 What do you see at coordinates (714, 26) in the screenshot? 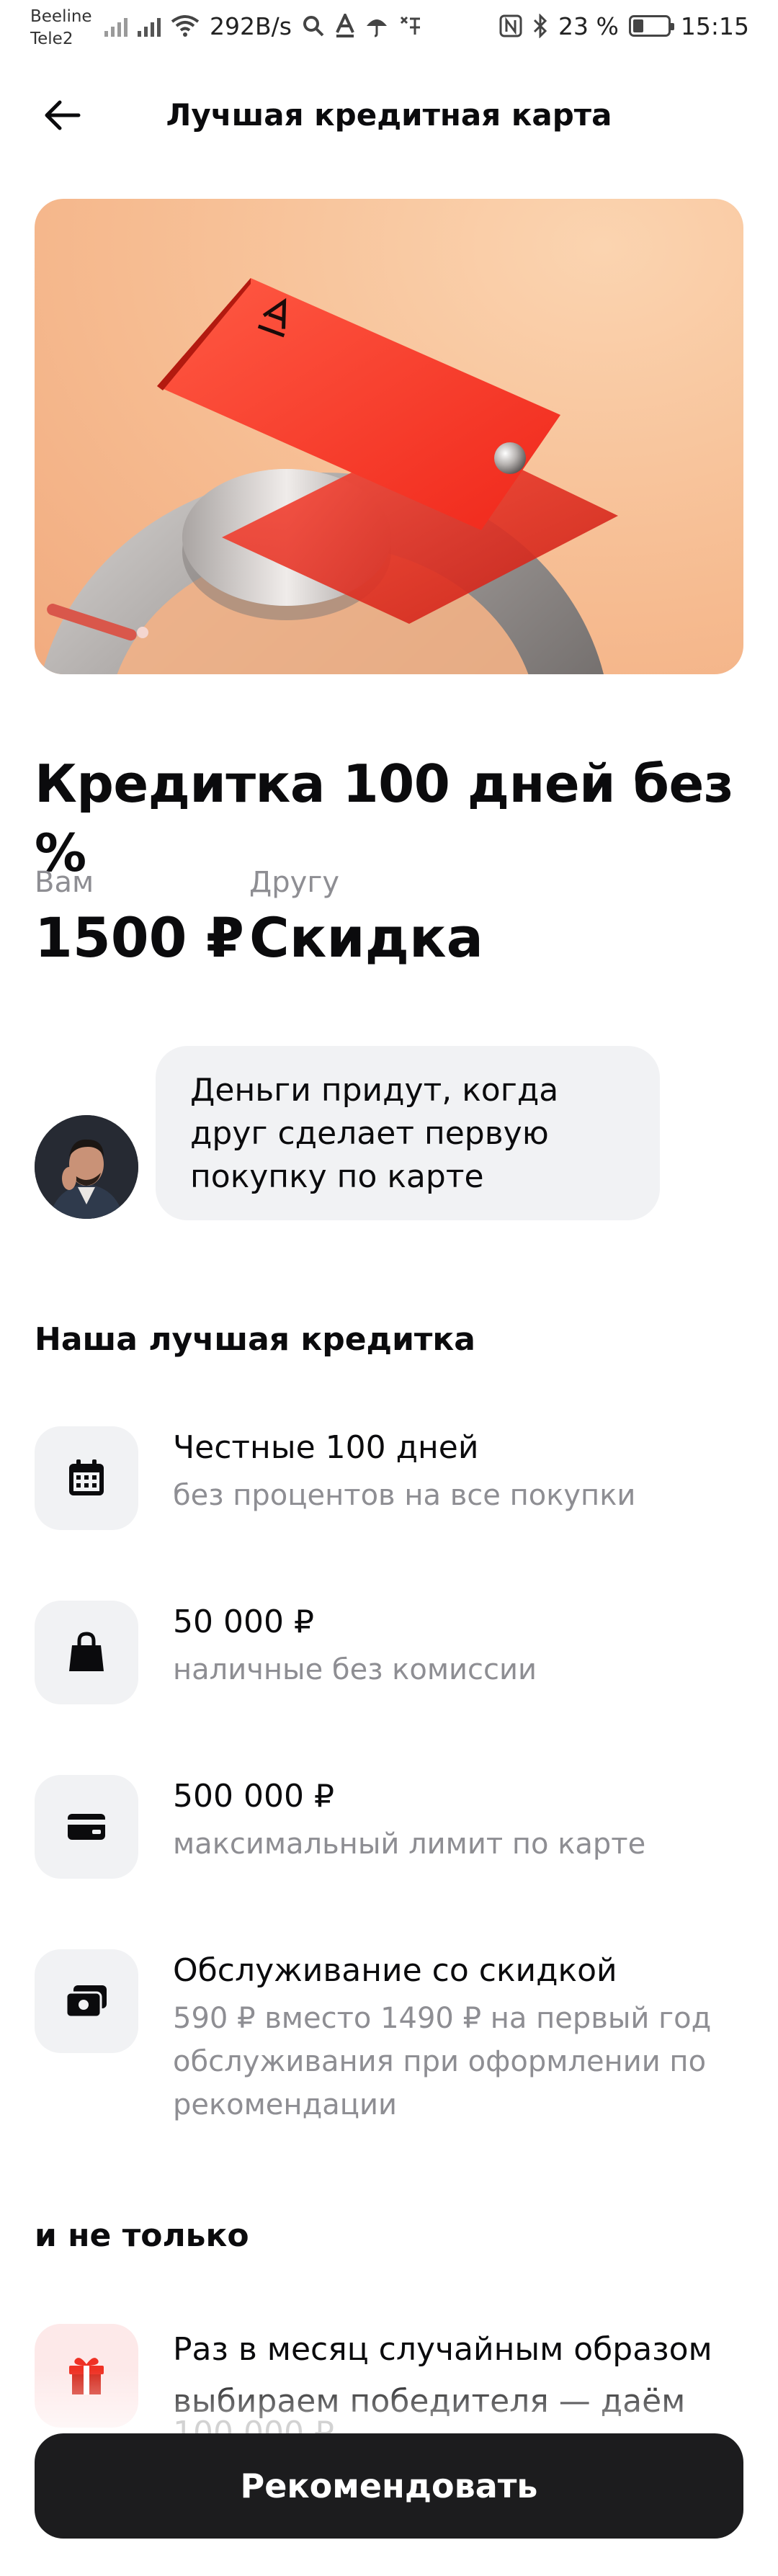
I see `clock: 15:15` at bounding box center [714, 26].